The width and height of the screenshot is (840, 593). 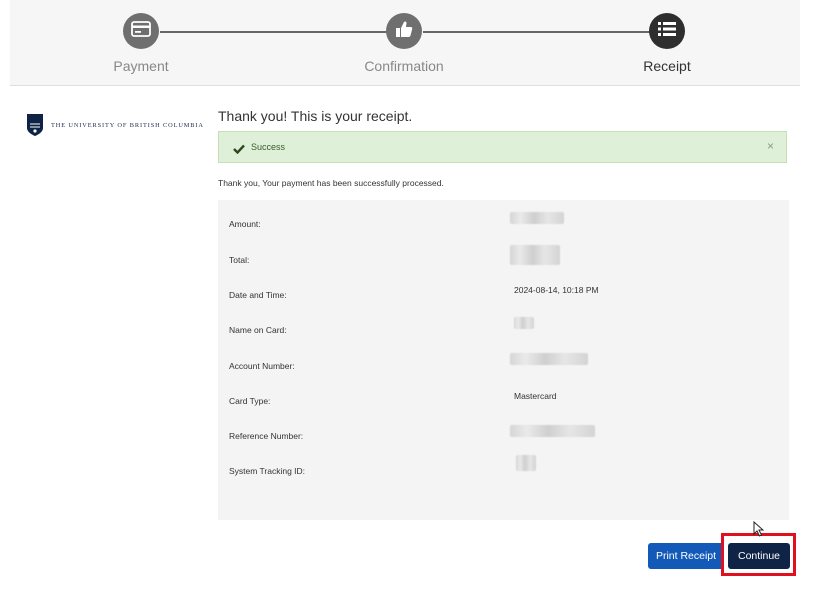 What do you see at coordinates (759, 556) in the screenshot?
I see `continue-button: Continue` at bounding box center [759, 556].